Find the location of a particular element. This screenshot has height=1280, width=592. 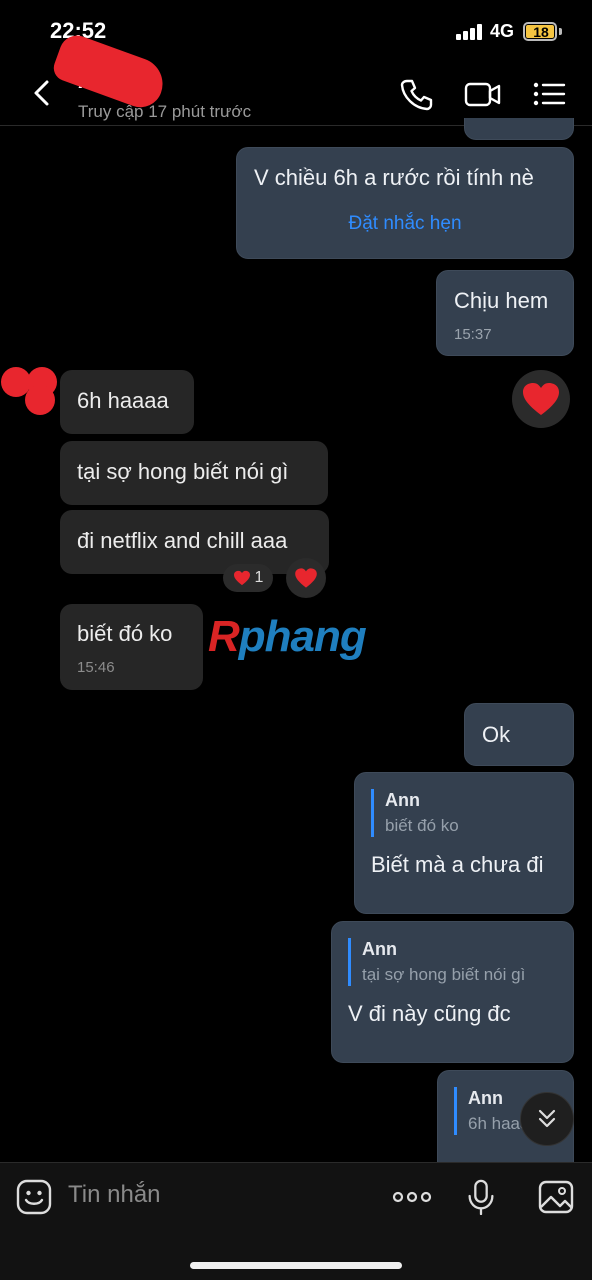

double-chevron-down-icon is located at coordinates (547, 1118).